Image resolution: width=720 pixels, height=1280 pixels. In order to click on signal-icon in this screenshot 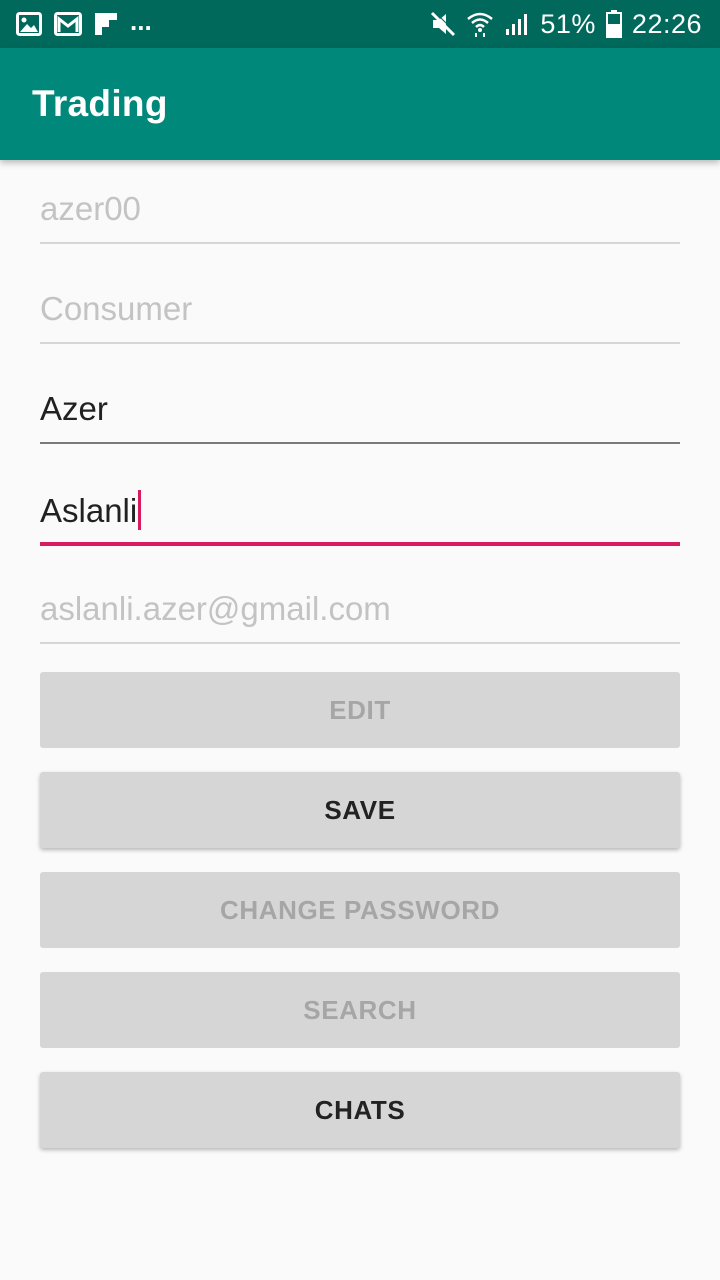, I will do `click(517, 24)`.